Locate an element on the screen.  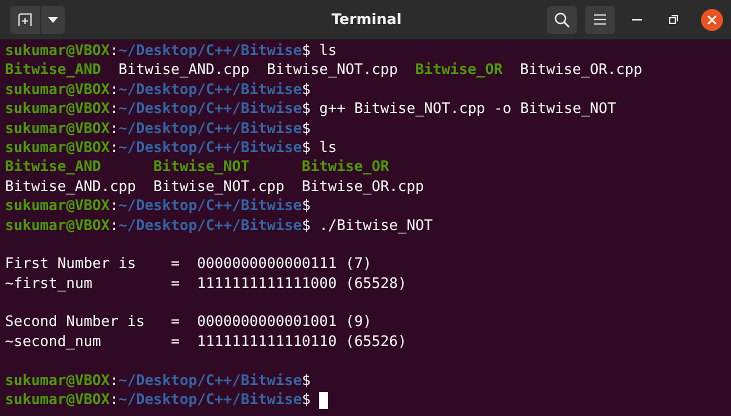
terminal-text: $ ./Bitwise_NOT is located at coordinates (367, 226).